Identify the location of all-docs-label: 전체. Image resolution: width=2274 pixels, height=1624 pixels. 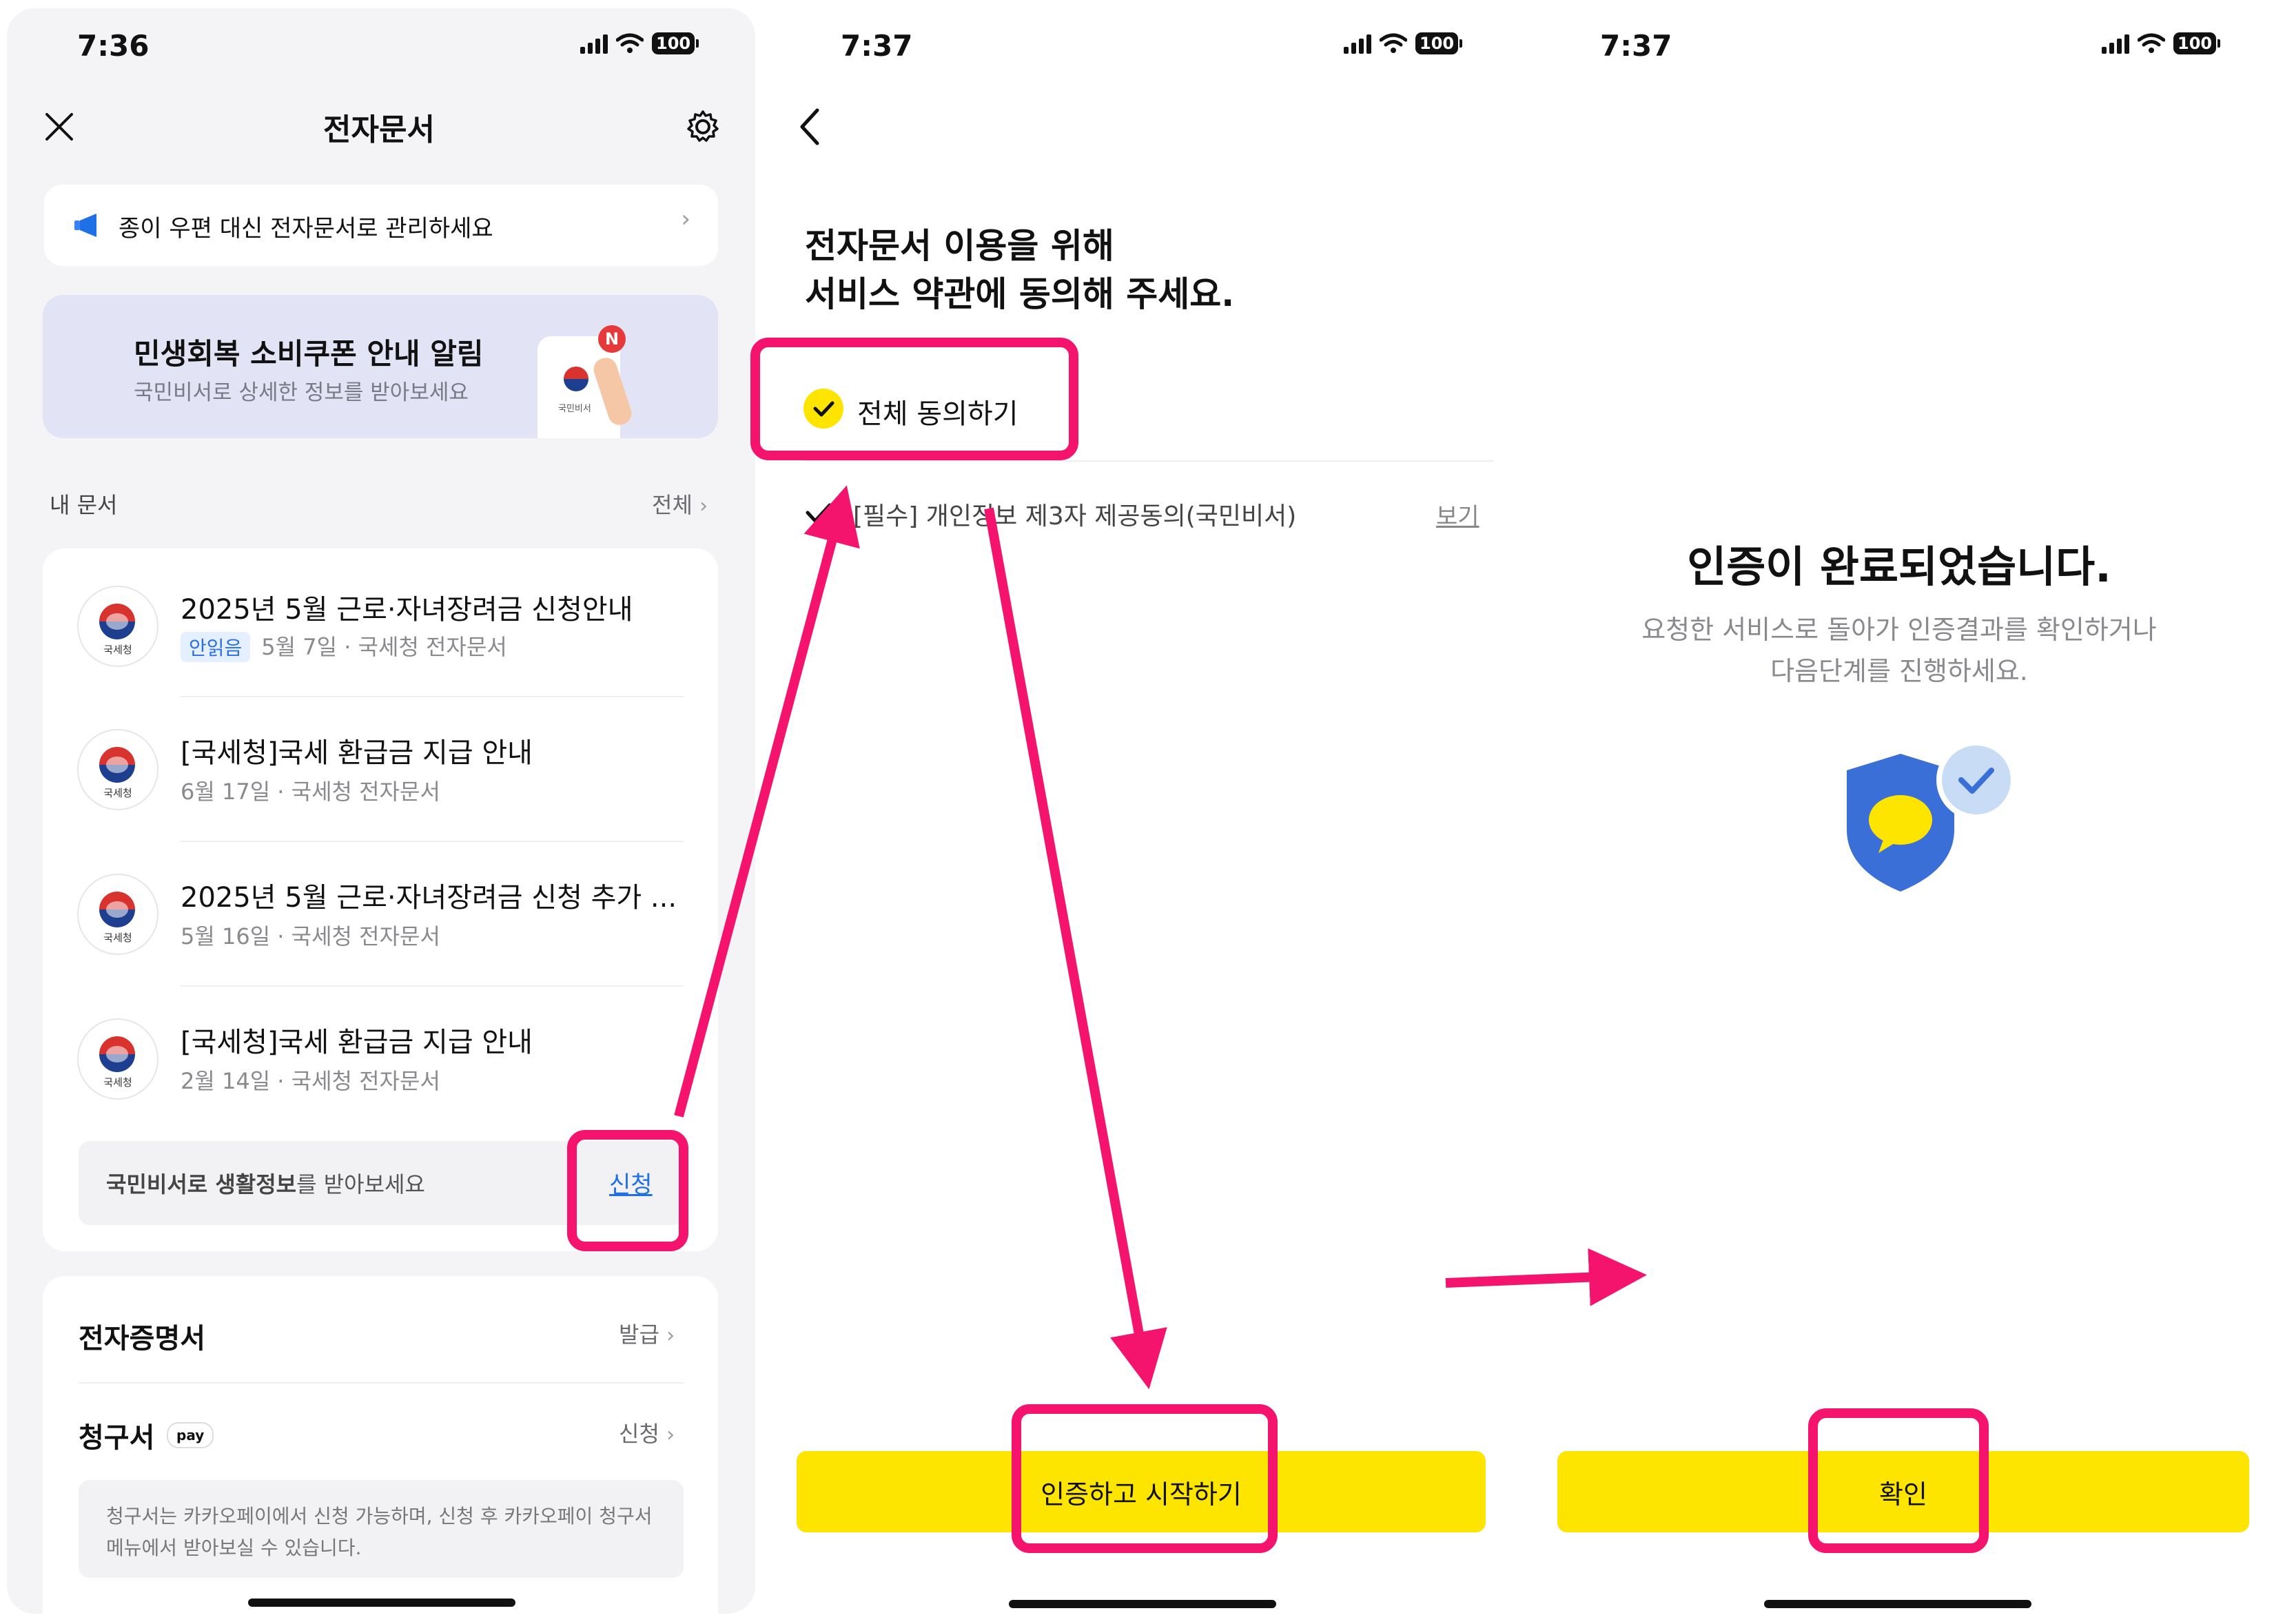
(672, 505).